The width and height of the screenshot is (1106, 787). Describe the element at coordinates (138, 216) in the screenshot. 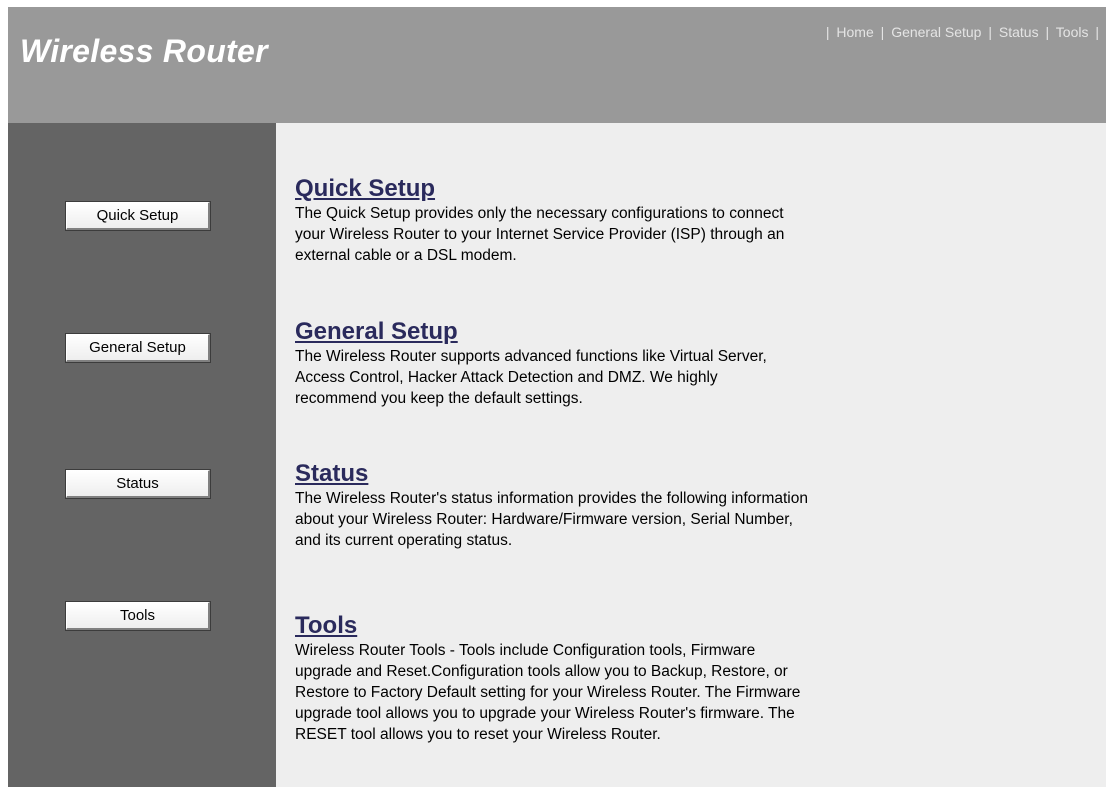

I see `quick-setup-button: Quick Setup` at that location.